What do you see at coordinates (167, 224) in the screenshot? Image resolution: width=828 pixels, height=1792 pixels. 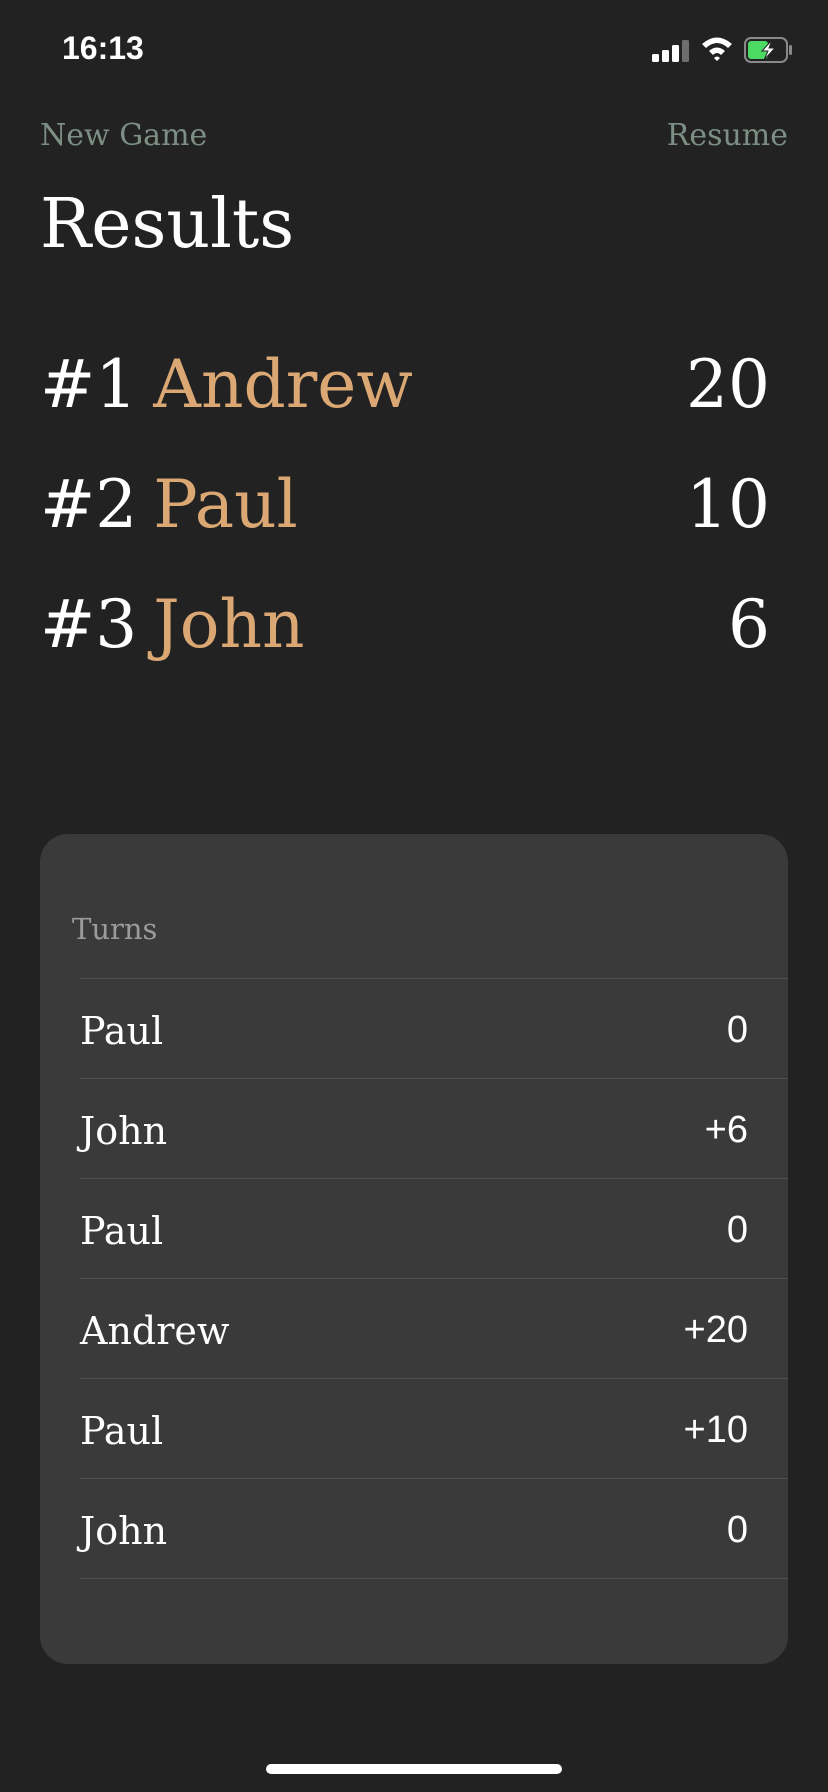 I see `page-title: Results` at bounding box center [167, 224].